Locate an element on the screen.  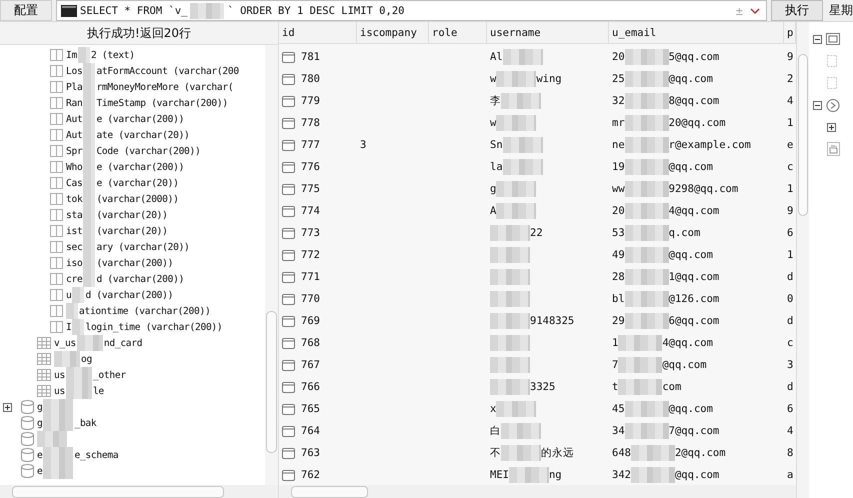
sql-query-field: SELECT * FROM `v_ ` ORDER BY 1 DESC LIMIT 0,20 ± is located at coordinates (411, 10).